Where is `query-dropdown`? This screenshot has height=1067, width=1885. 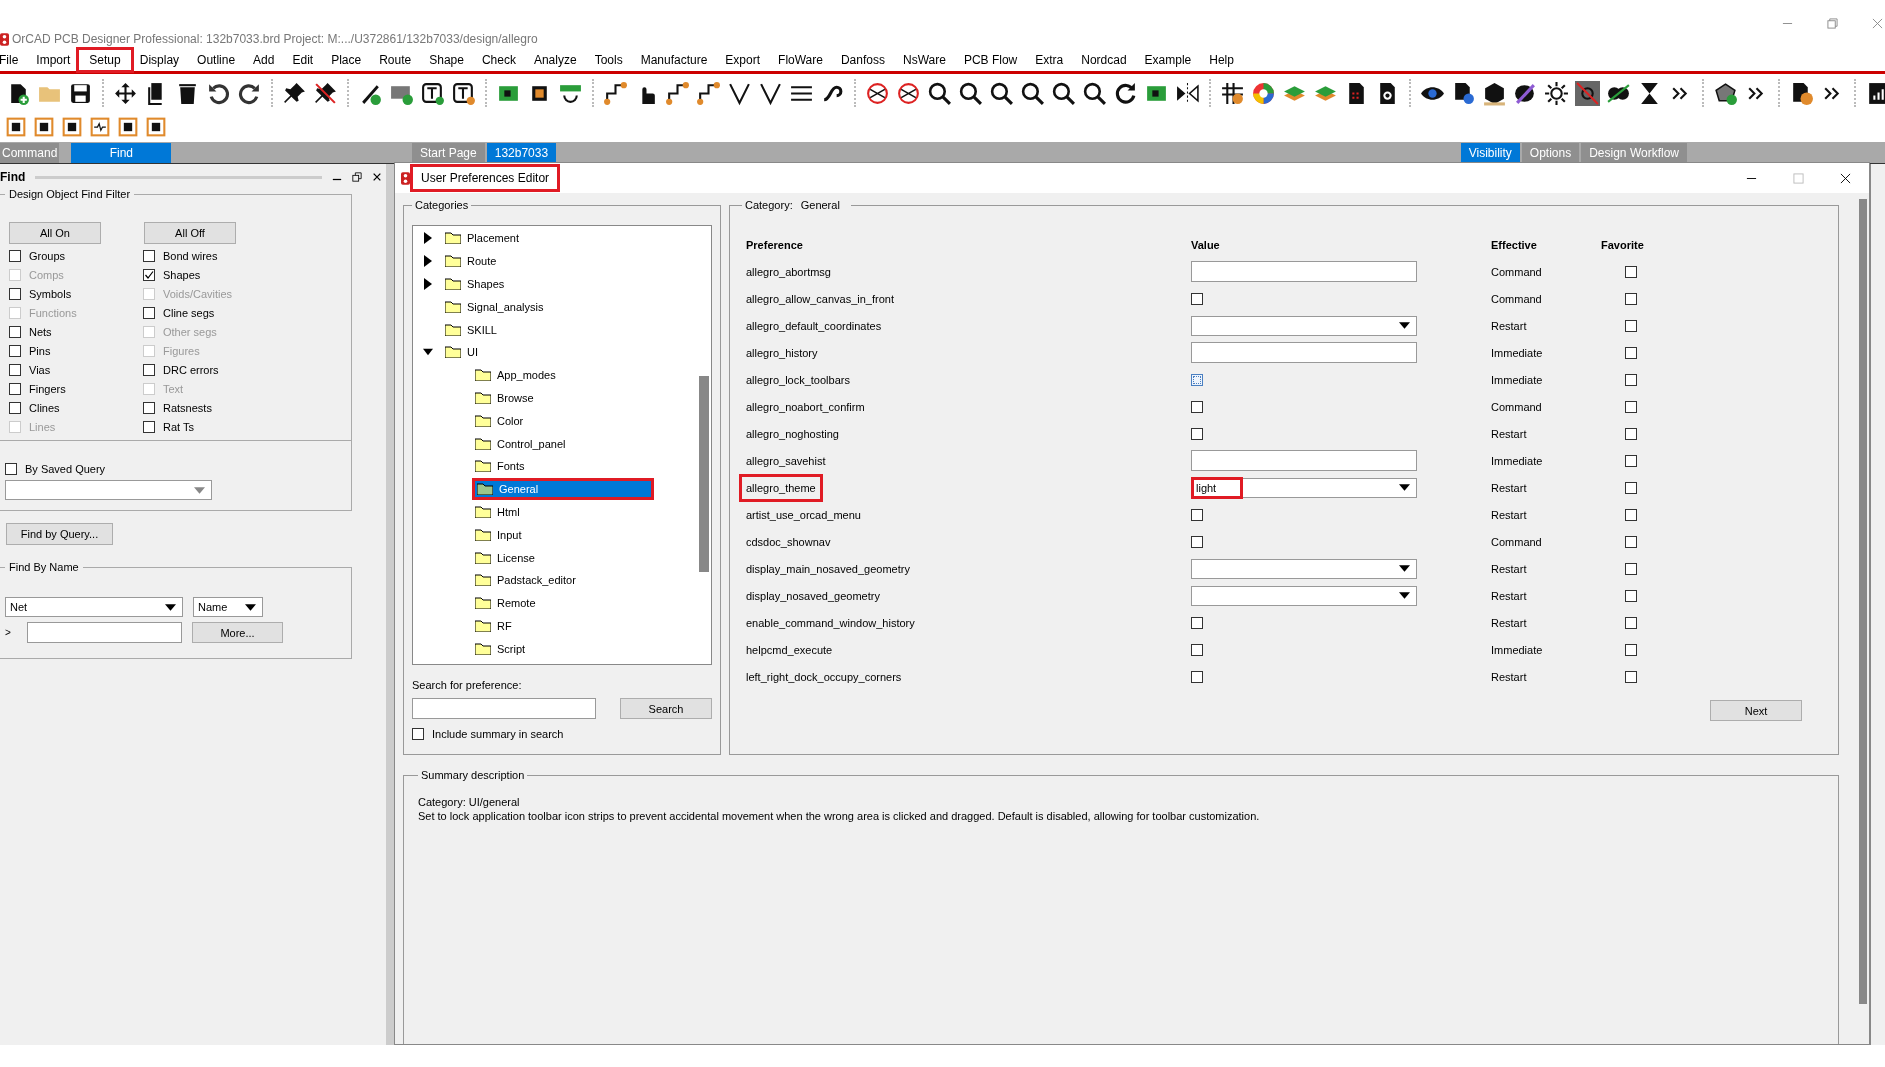
query-dropdown is located at coordinates (108, 490).